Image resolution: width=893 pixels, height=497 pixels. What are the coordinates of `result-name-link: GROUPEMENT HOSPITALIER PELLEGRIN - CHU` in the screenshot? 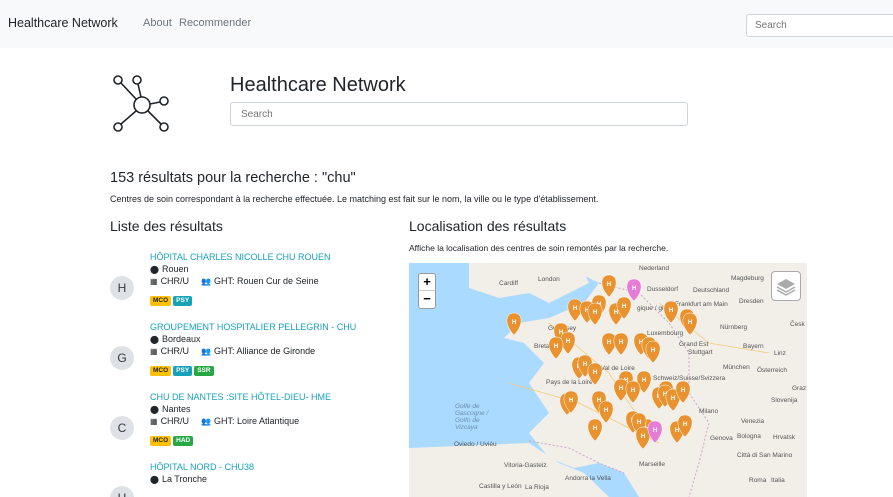 It's located at (253, 327).